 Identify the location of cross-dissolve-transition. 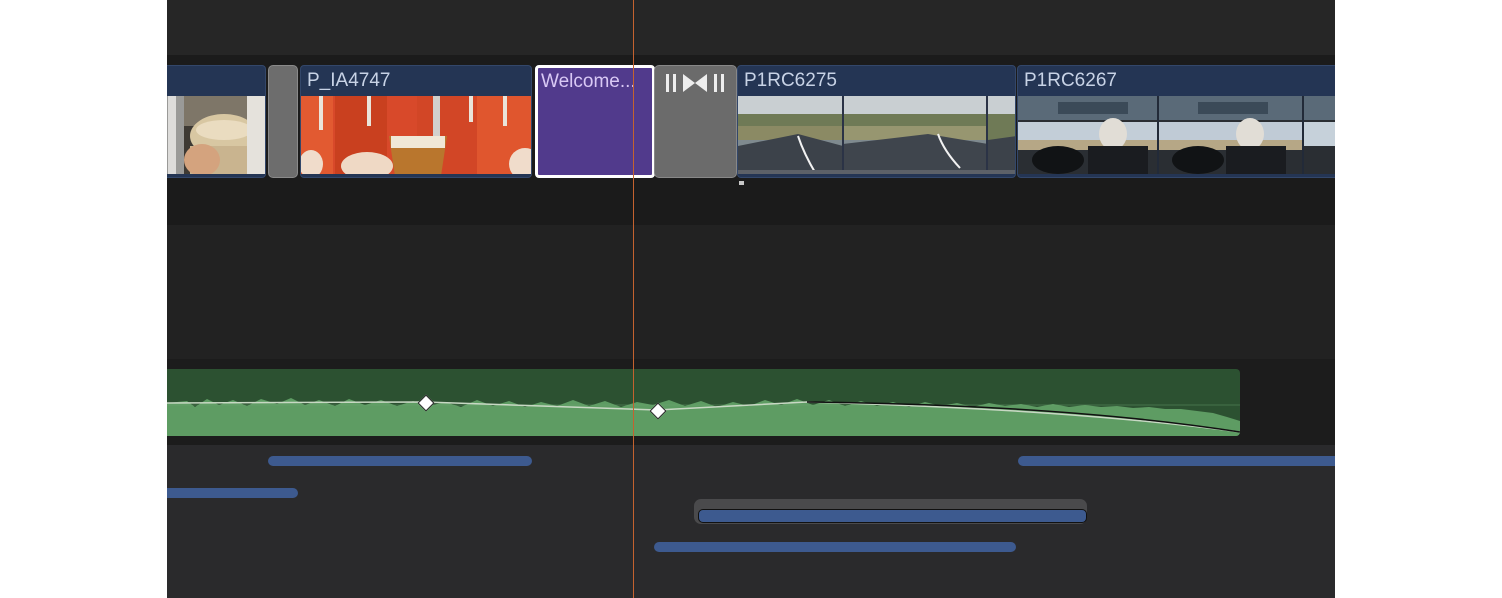
(695, 121).